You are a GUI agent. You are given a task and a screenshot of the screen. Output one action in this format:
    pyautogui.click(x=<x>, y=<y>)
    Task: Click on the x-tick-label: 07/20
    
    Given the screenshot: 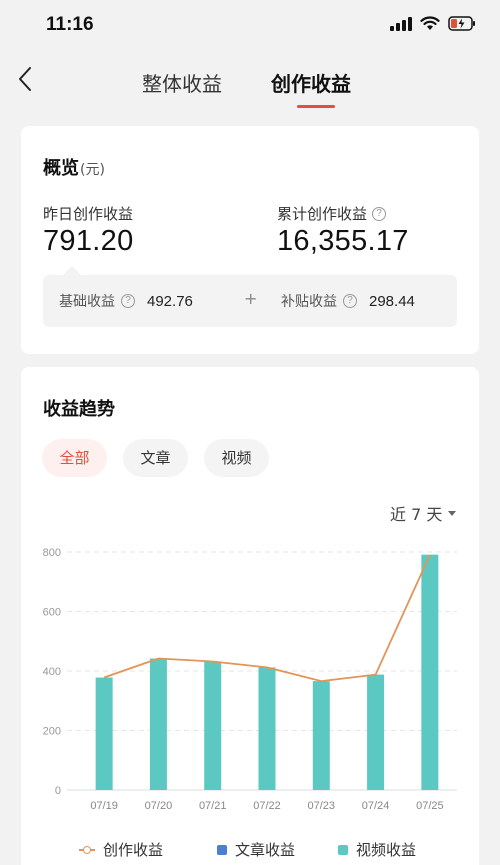 What is the action you would take?
    pyautogui.click(x=159, y=806)
    